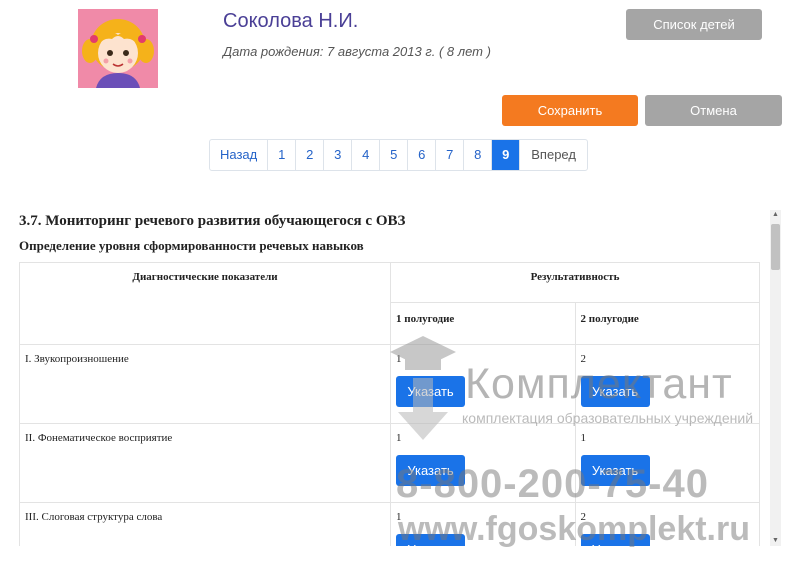 Image resolution: width=800 pixels, height=564 pixels. I want to click on column-header-half1: 1 полугодие, so click(483, 323).